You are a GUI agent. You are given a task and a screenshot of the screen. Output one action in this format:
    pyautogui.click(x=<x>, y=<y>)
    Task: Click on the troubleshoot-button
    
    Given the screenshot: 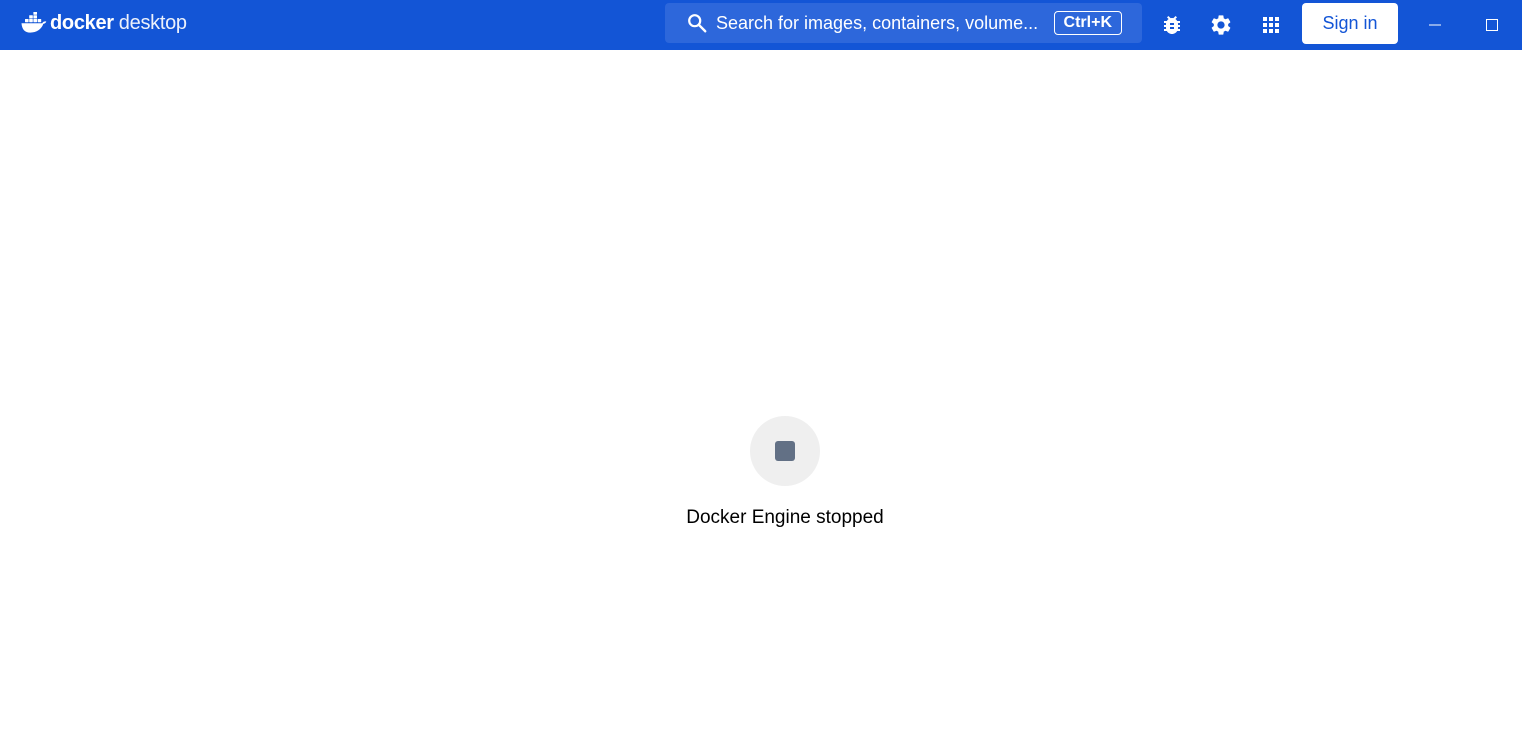 What is the action you would take?
    pyautogui.click(x=1172, y=25)
    